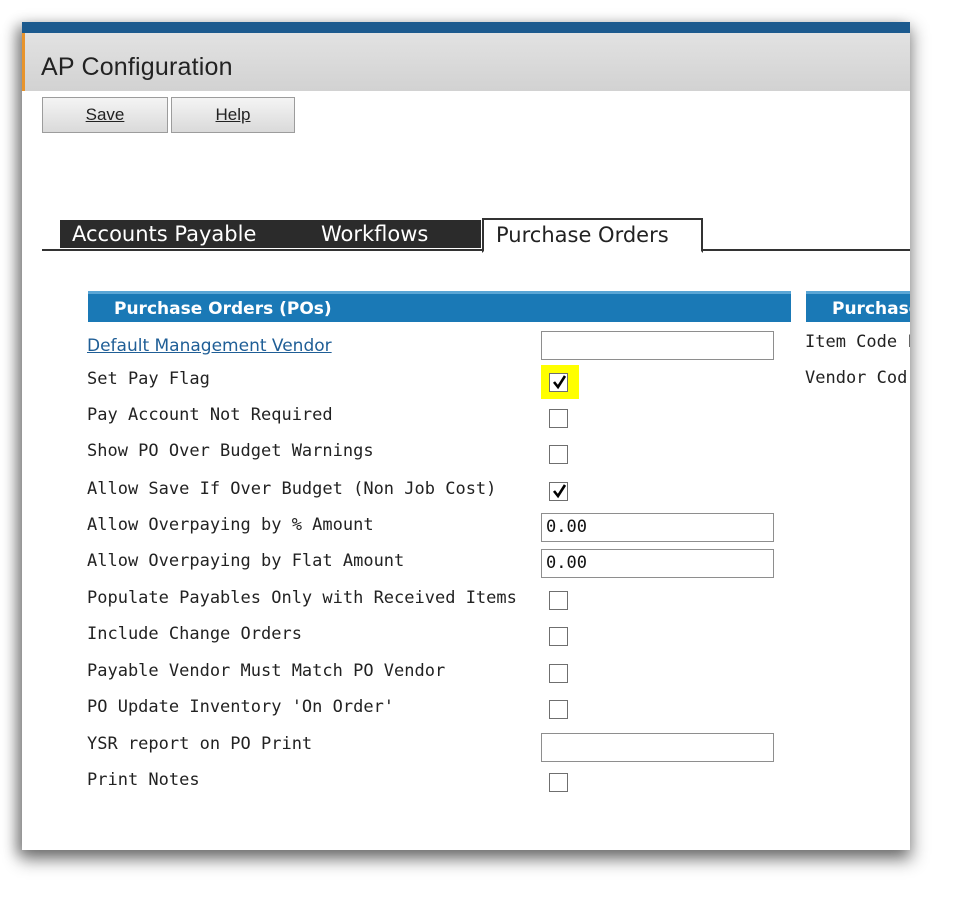 This screenshot has width=966, height=906. I want to click on vendor-code-label: Vendor Cod, so click(856, 378).